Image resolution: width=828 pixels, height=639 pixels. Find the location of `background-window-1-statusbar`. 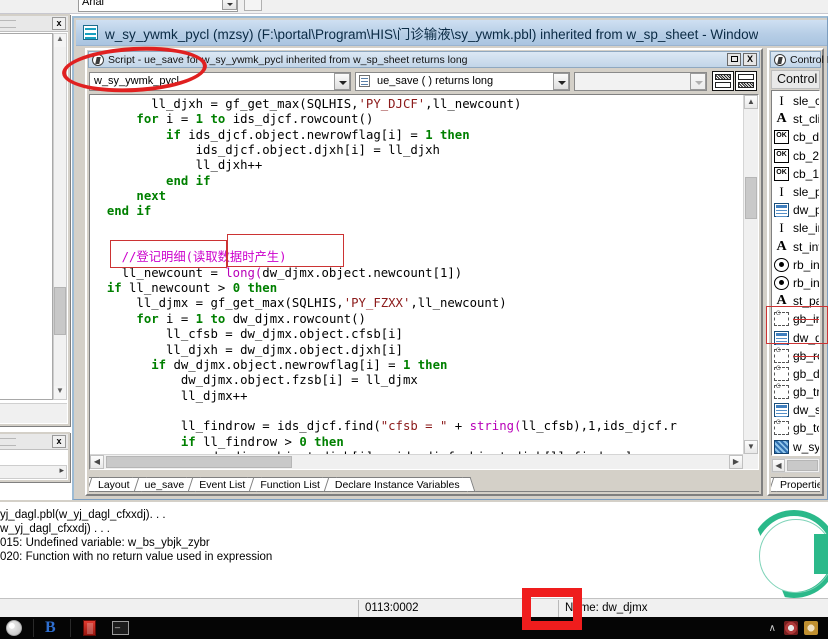

background-window-1-statusbar is located at coordinates (33, 413).